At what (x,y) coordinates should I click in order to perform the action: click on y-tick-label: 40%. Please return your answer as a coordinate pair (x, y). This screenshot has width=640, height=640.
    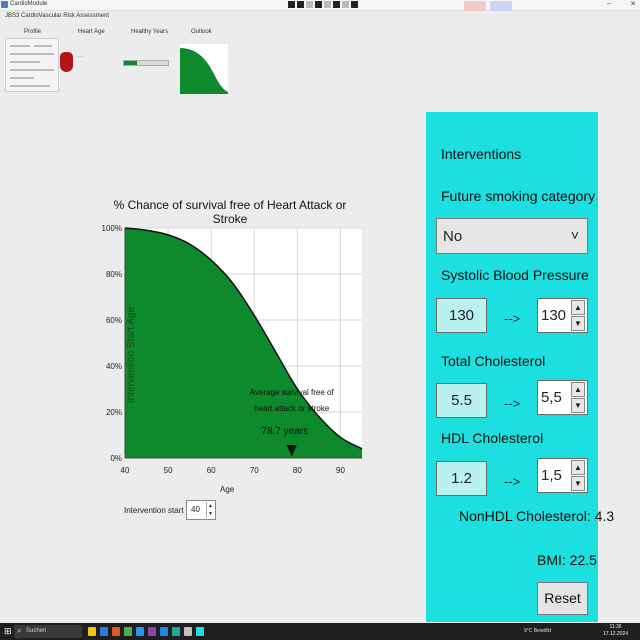
    Looking at the image, I should click on (114, 366).